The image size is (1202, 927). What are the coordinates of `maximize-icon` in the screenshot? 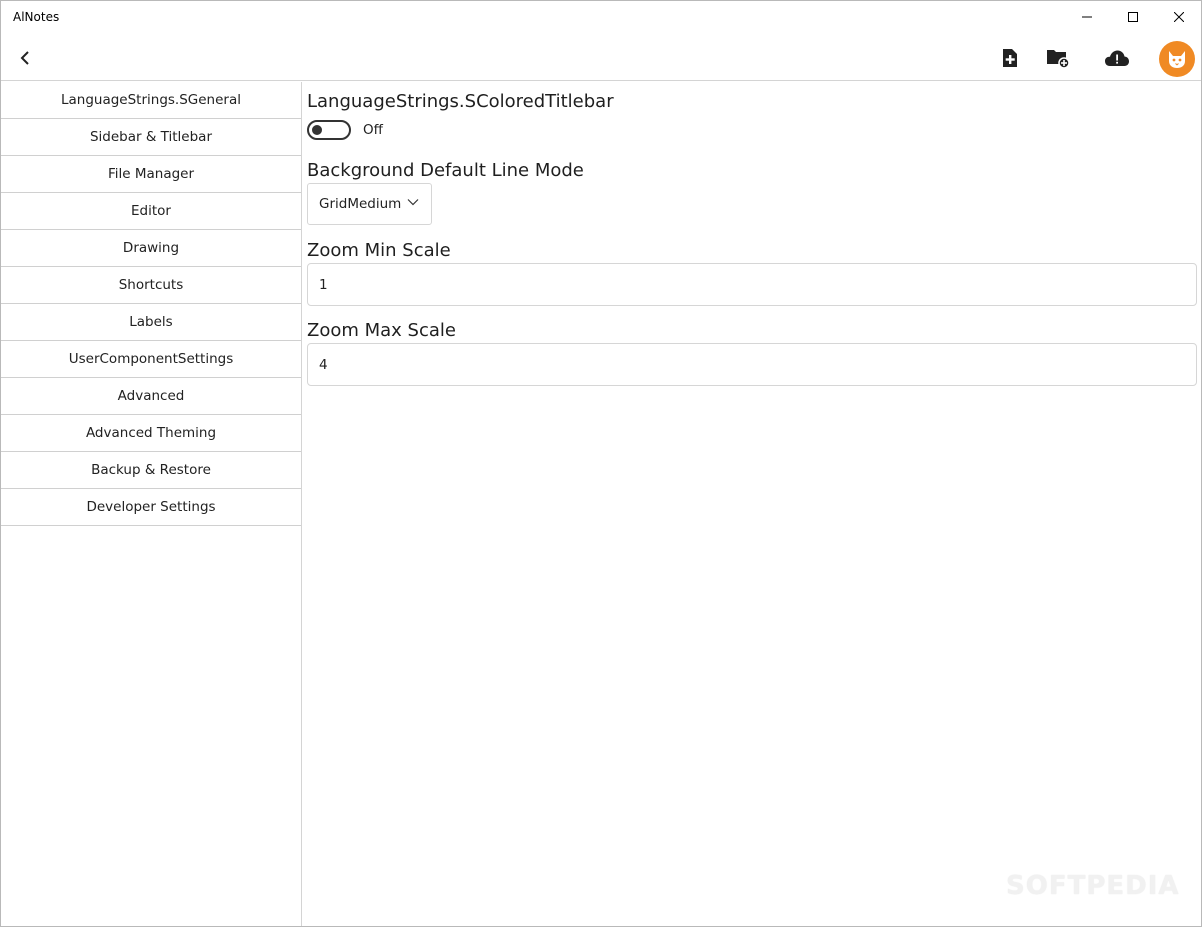 It's located at (1133, 17).